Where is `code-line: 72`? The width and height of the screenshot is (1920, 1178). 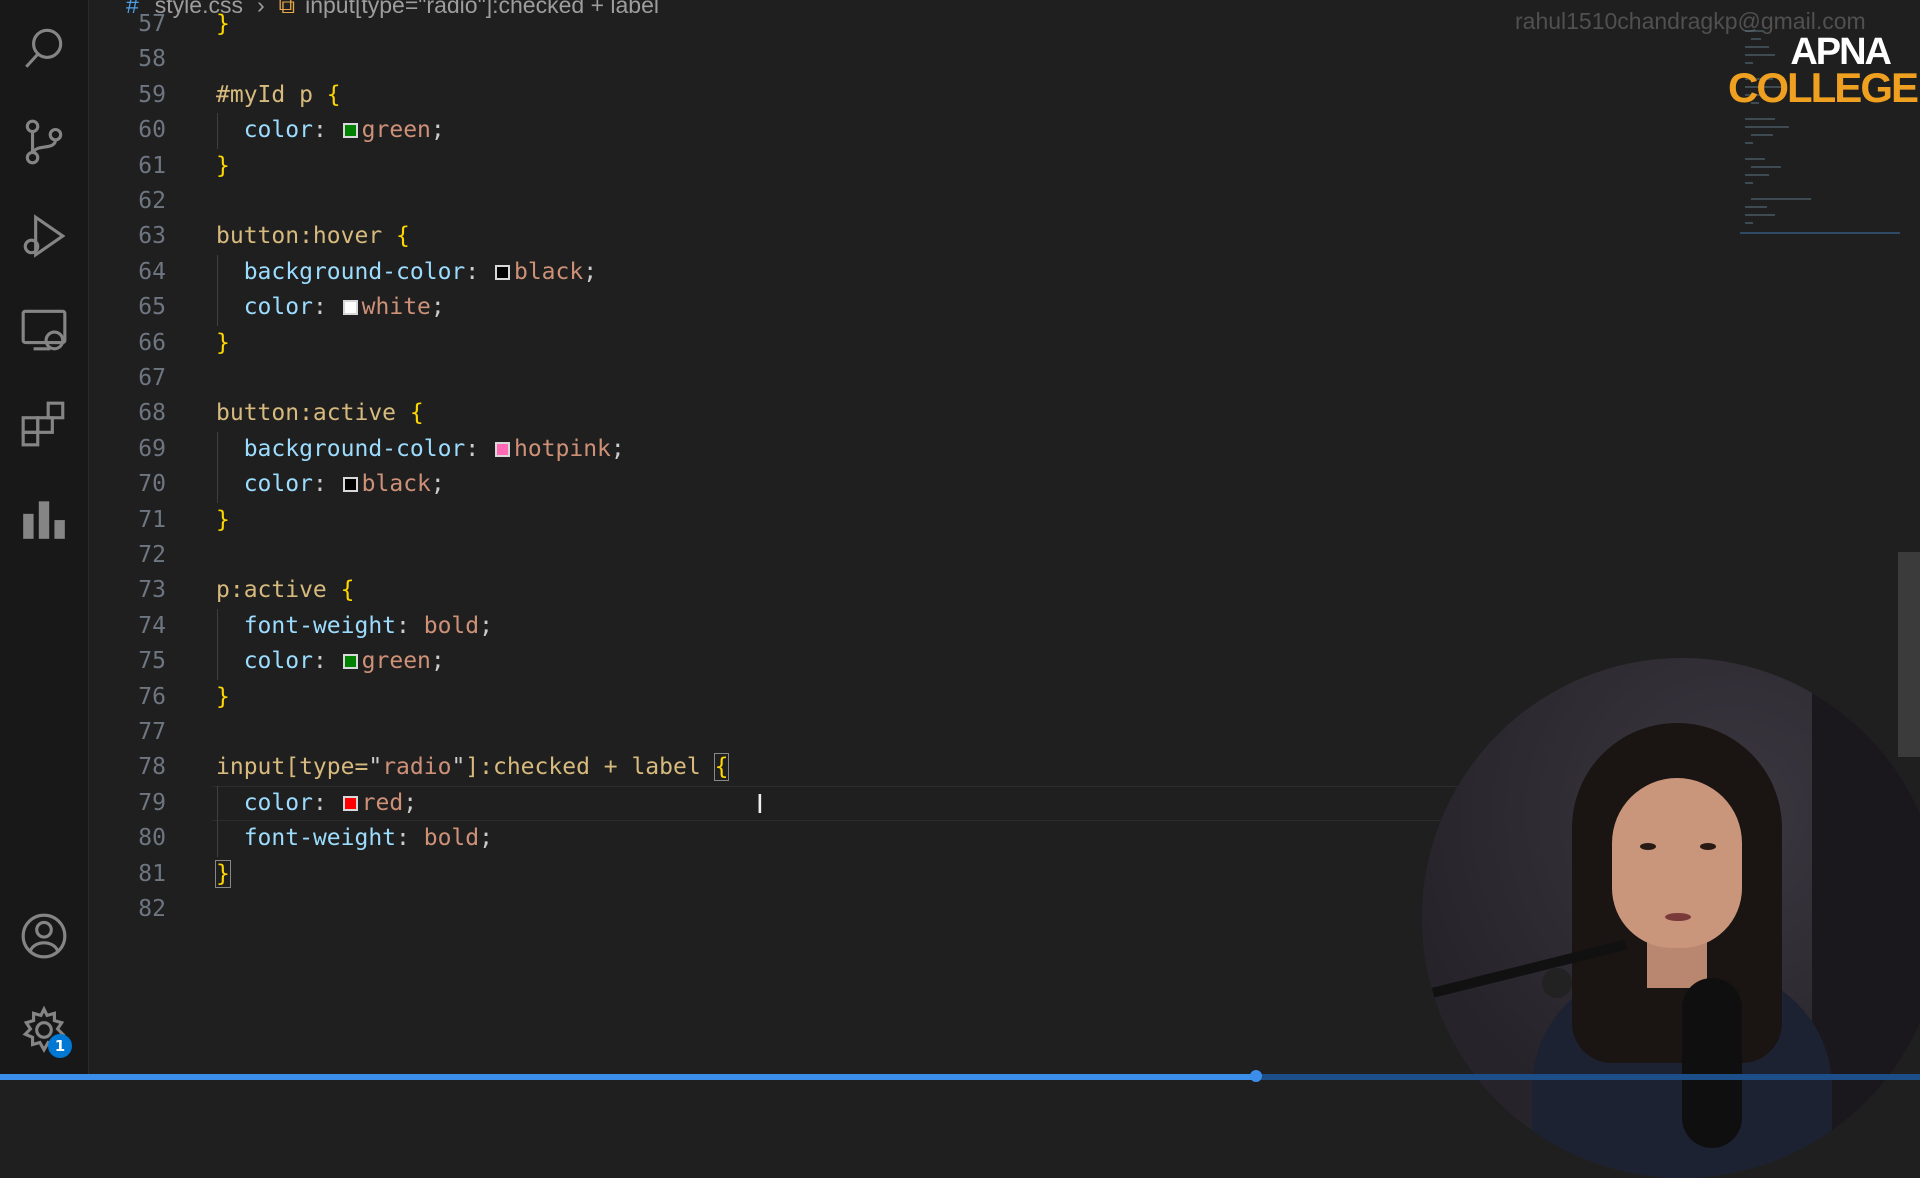 code-line: 72 is located at coordinates (992, 555).